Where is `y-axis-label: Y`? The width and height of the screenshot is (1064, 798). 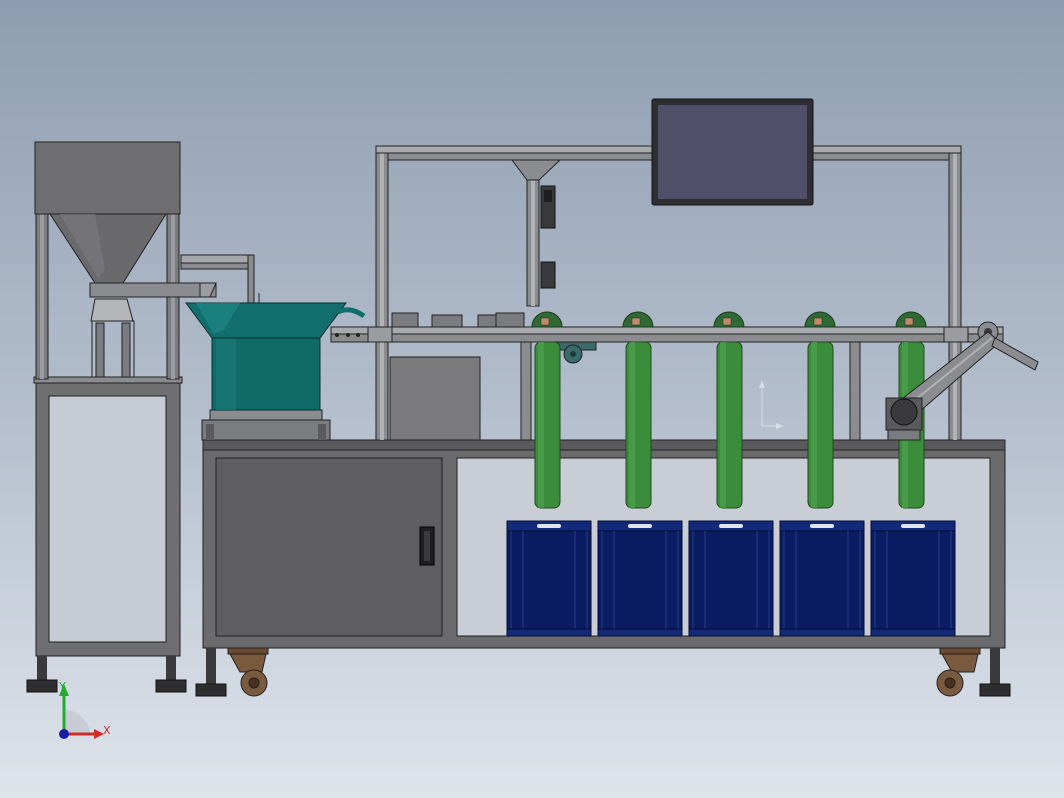
y-axis-label: Y is located at coordinates (62, 686).